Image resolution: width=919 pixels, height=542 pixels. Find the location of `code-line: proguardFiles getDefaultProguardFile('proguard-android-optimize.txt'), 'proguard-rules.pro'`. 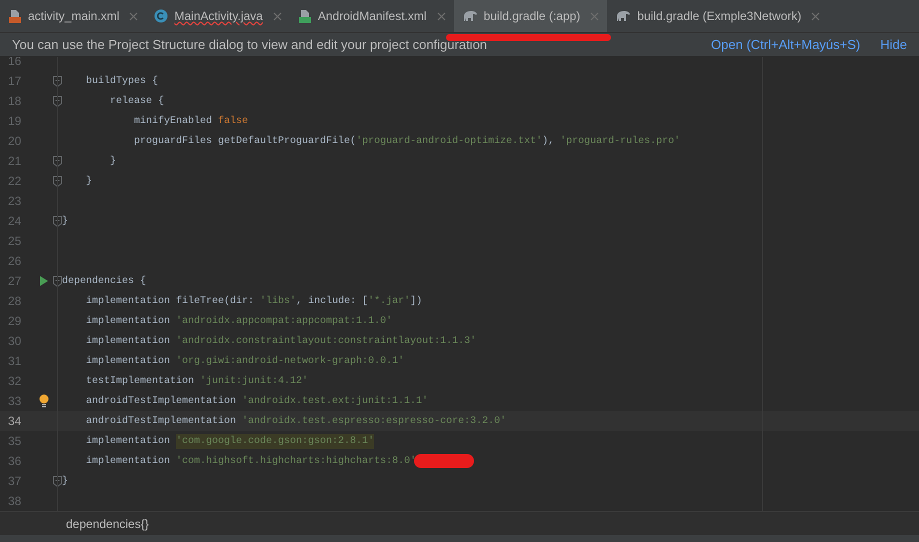

code-line: proguardFiles getDefaultProguardFile('proguard-android-optimize.txt'), 'proguard-rules.pro' is located at coordinates (406, 141).